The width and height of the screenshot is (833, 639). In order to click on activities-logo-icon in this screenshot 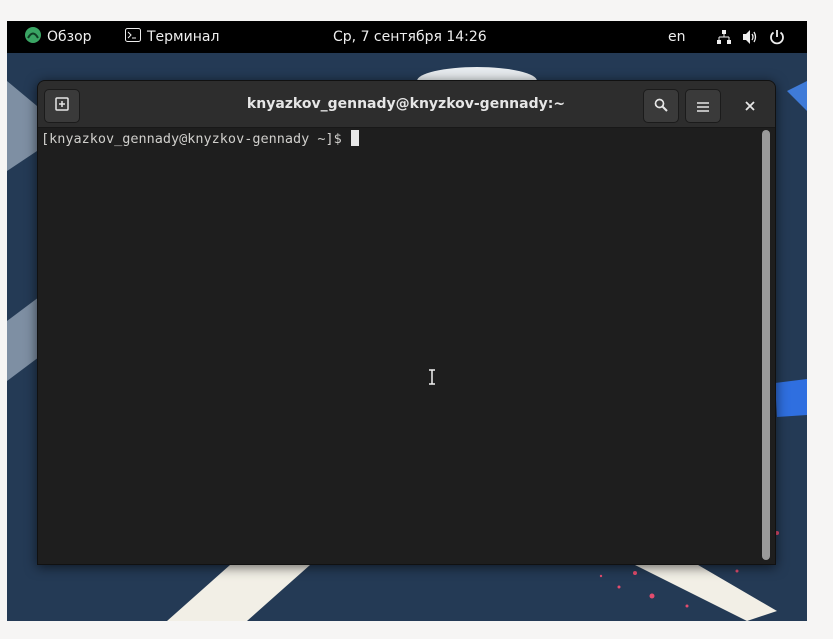, I will do `click(33, 37)`.